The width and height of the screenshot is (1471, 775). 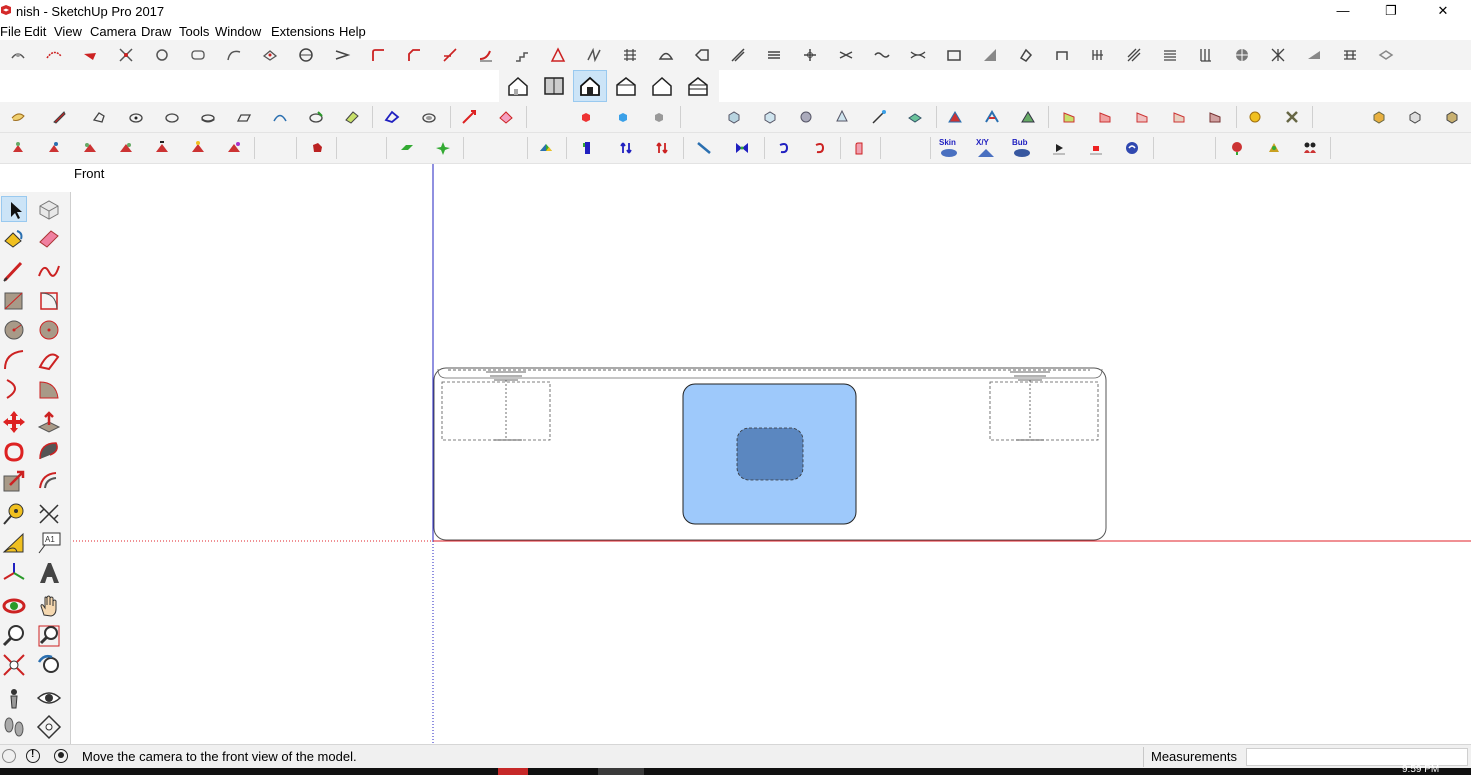 I want to click on solid-d-icon, so click(x=842, y=117).